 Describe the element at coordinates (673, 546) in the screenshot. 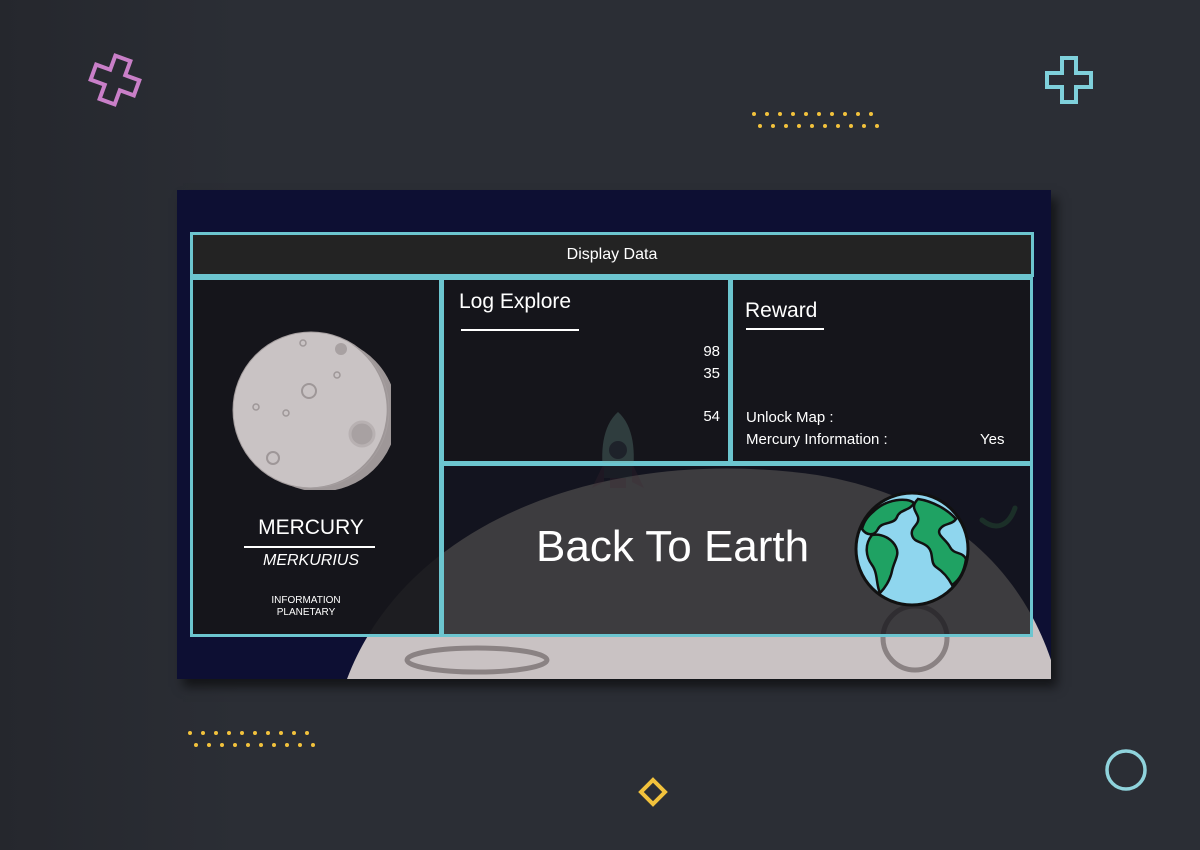

I see `back-to-earth-label: Back To Earth` at that location.